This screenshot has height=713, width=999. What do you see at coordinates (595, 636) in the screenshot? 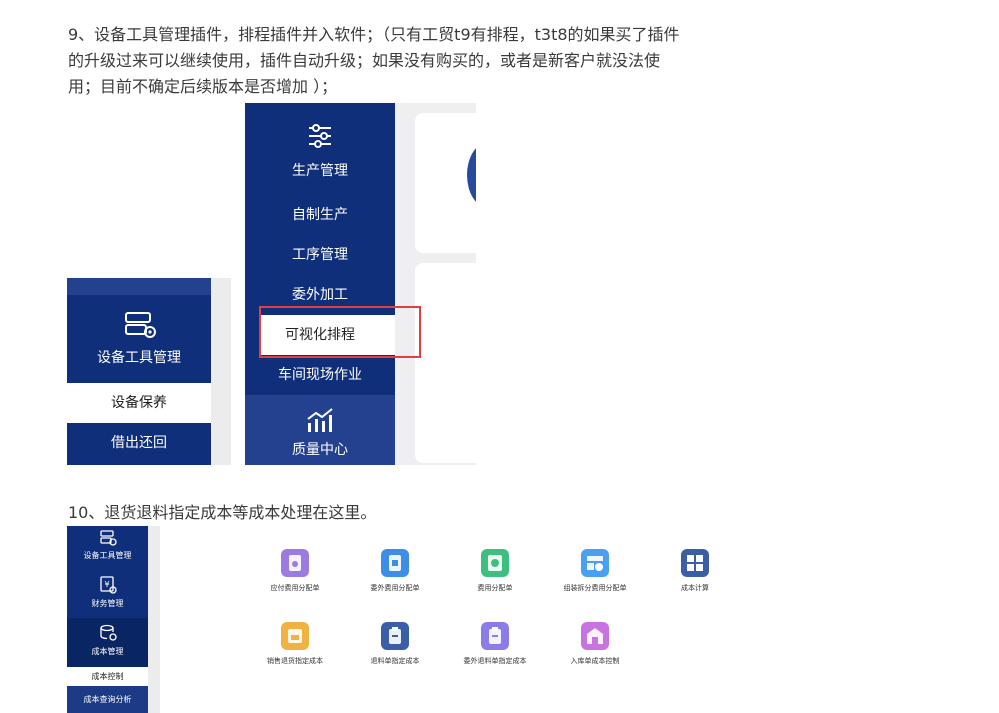
I see `warehouse-icon` at bounding box center [595, 636].